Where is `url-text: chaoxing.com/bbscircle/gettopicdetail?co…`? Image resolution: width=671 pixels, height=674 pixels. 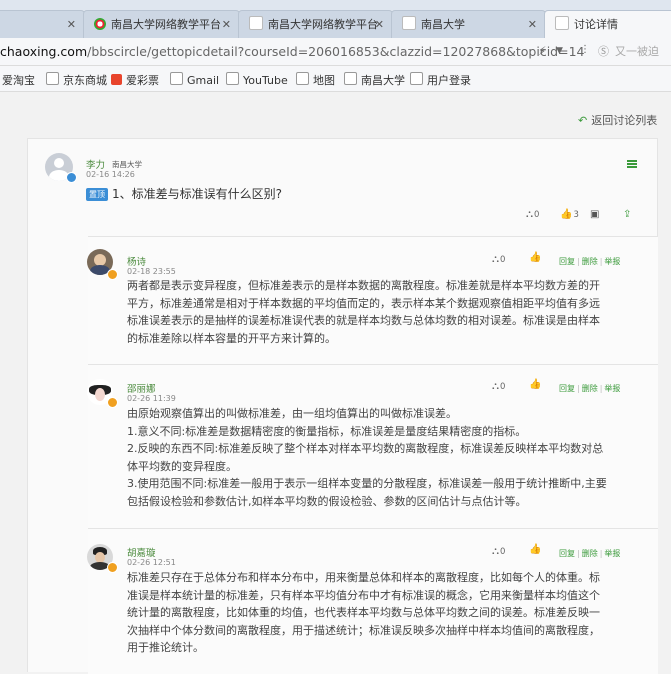
url-text: chaoxing.com/bbscircle/gettopicdetail?co… is located at coordinates (292, 51).